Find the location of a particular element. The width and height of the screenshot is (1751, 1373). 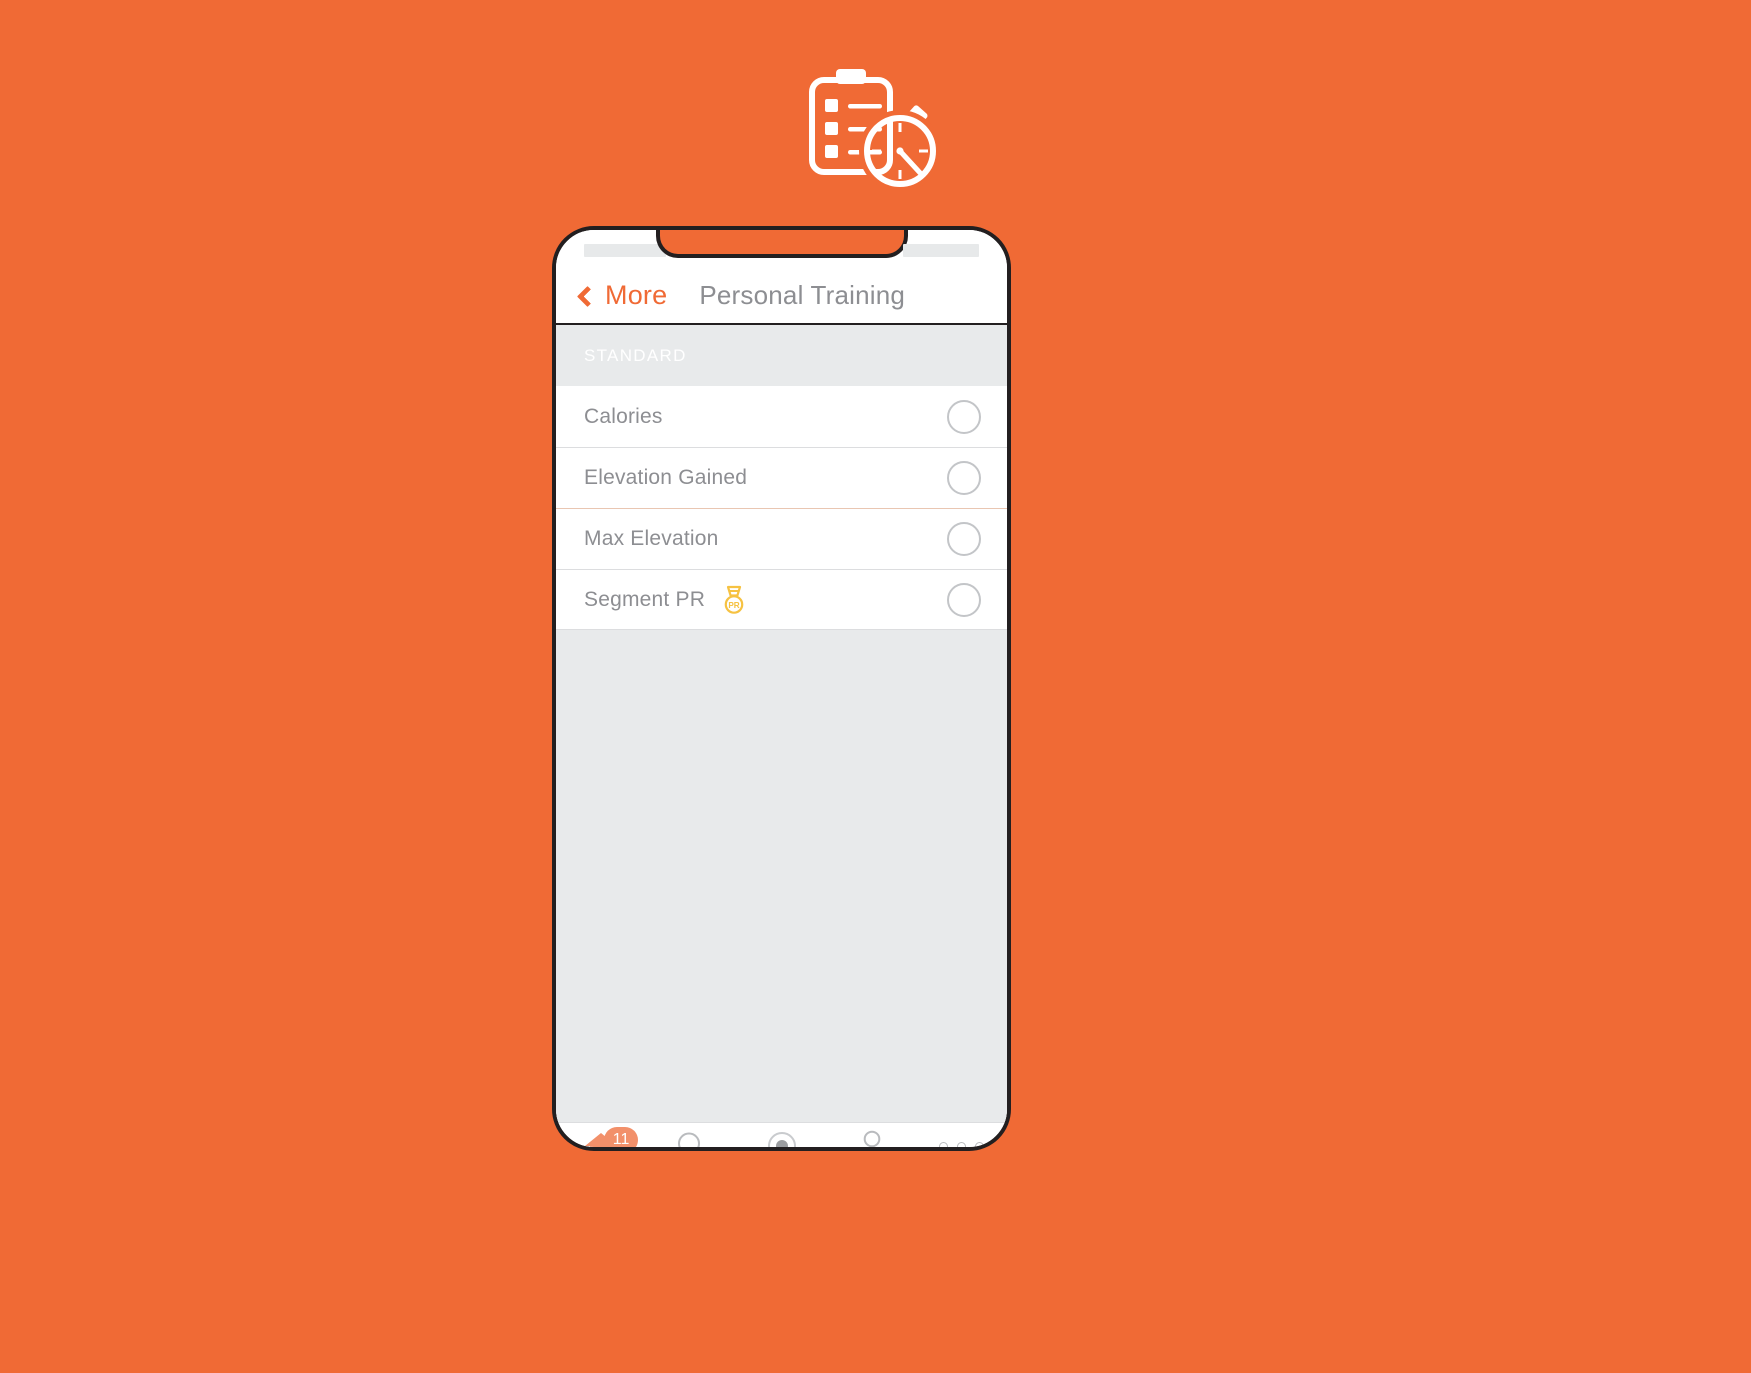

section-header-standard: STANDARD is located at coordinates (781, 355).